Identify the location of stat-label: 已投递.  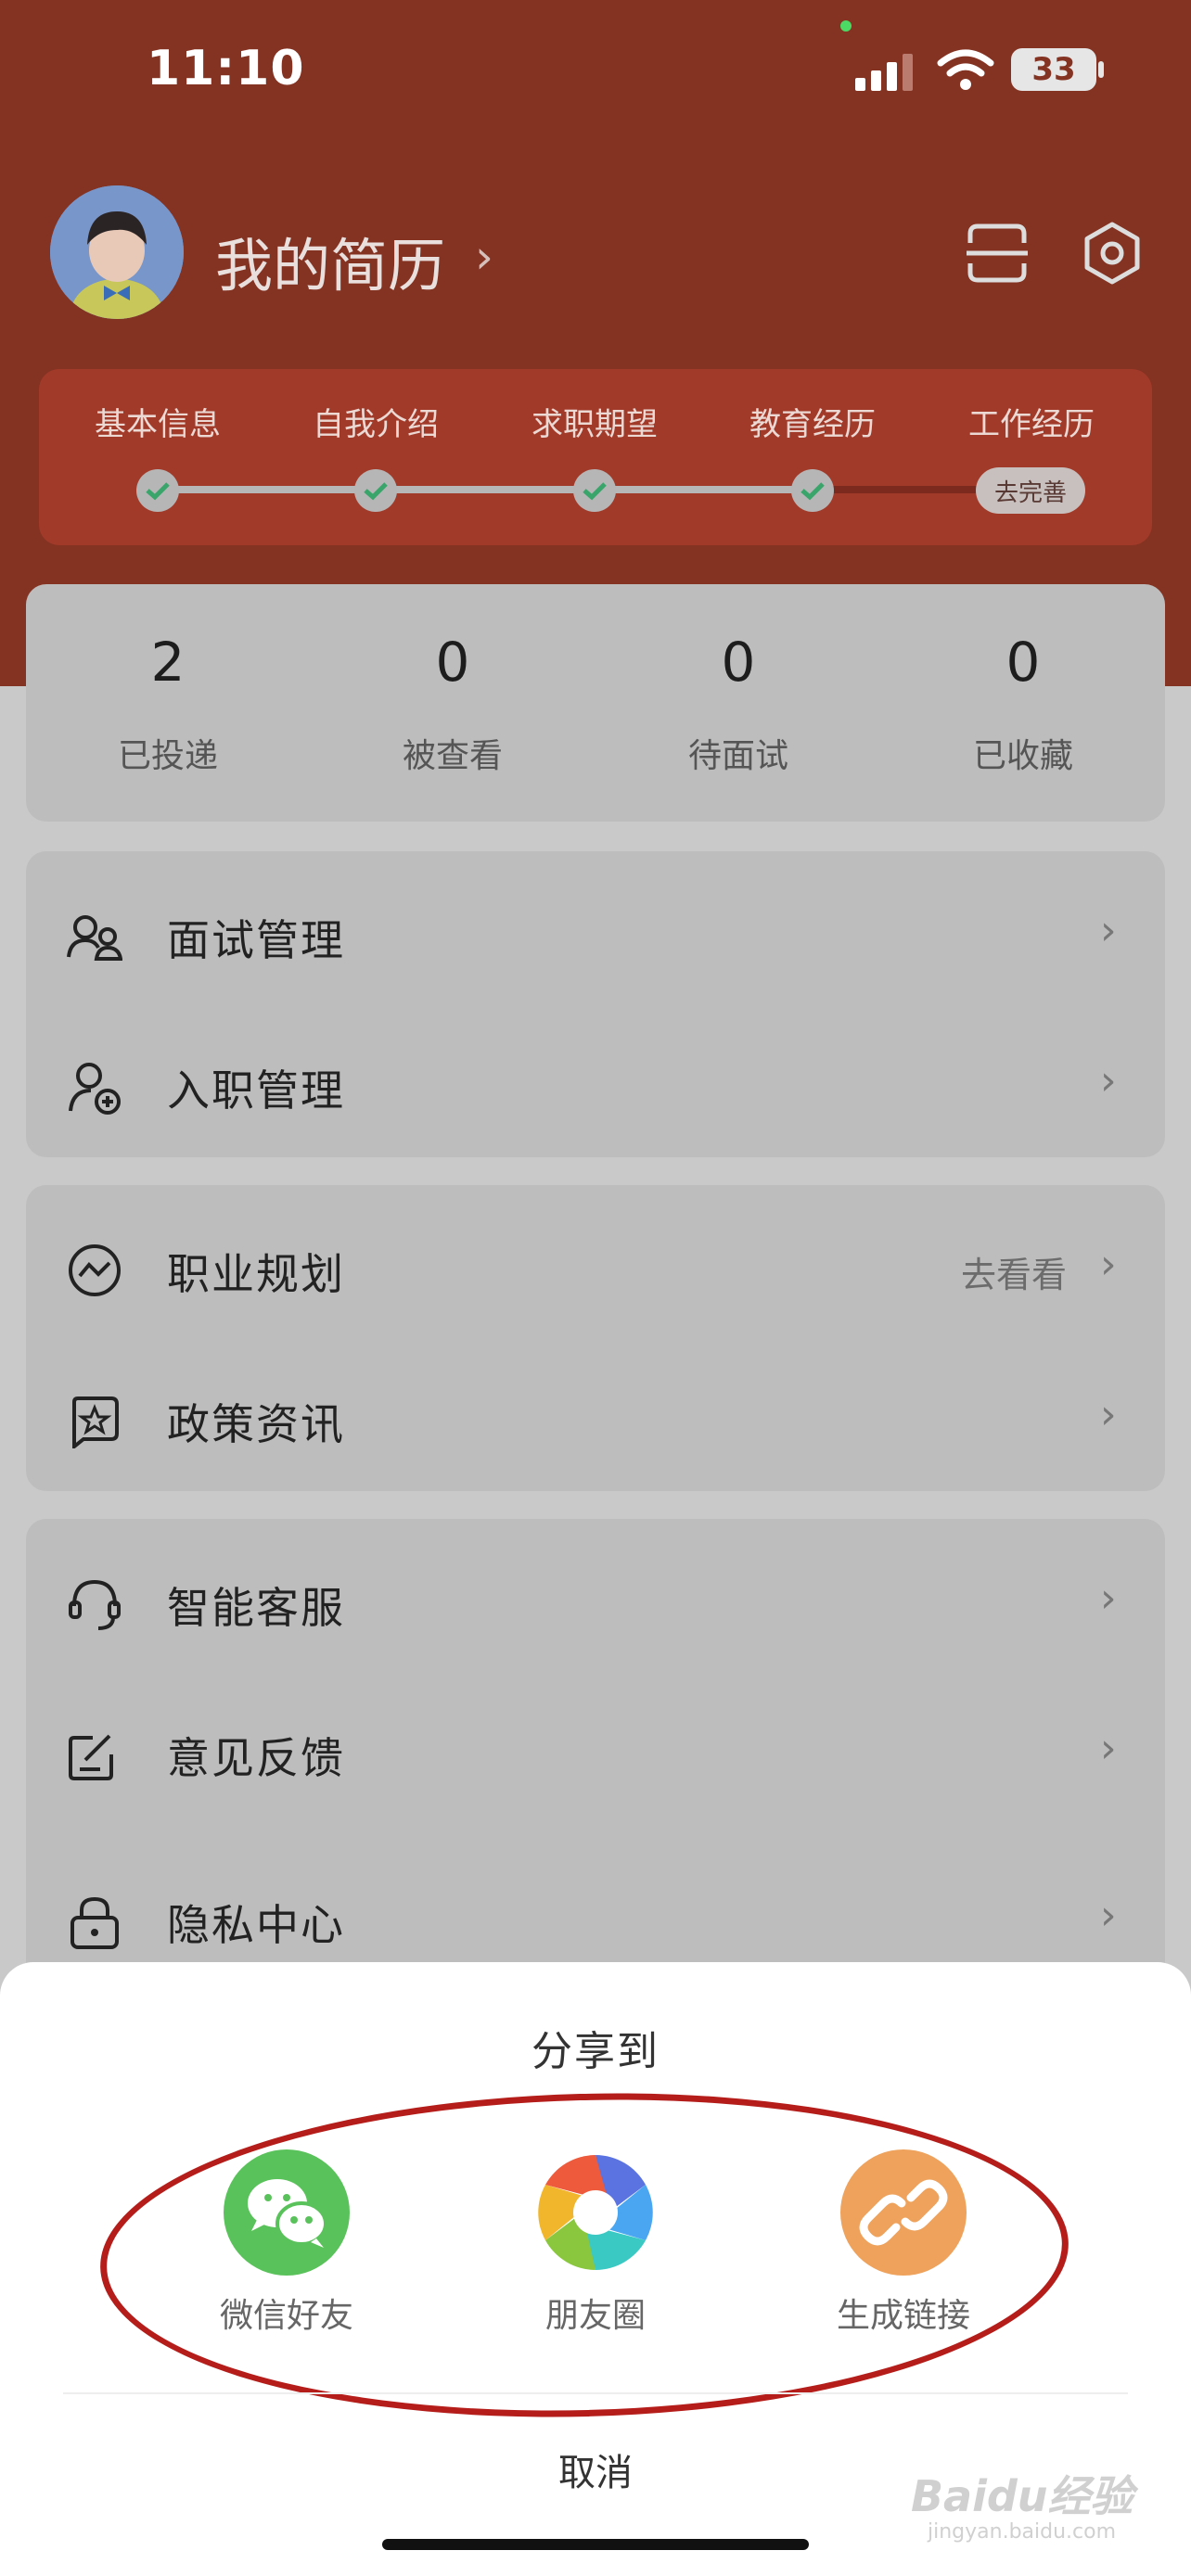
(168, 753).